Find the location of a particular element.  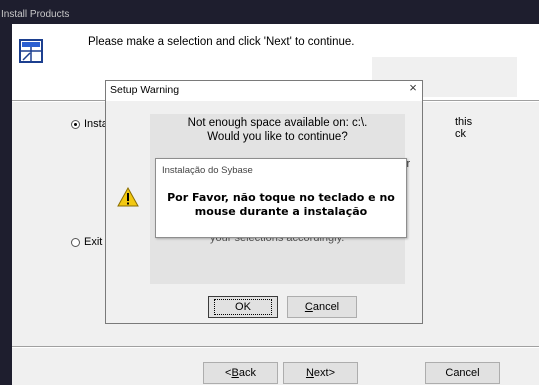

dialog-cancel-mnemonic: C is located at coordinates (308, 307).